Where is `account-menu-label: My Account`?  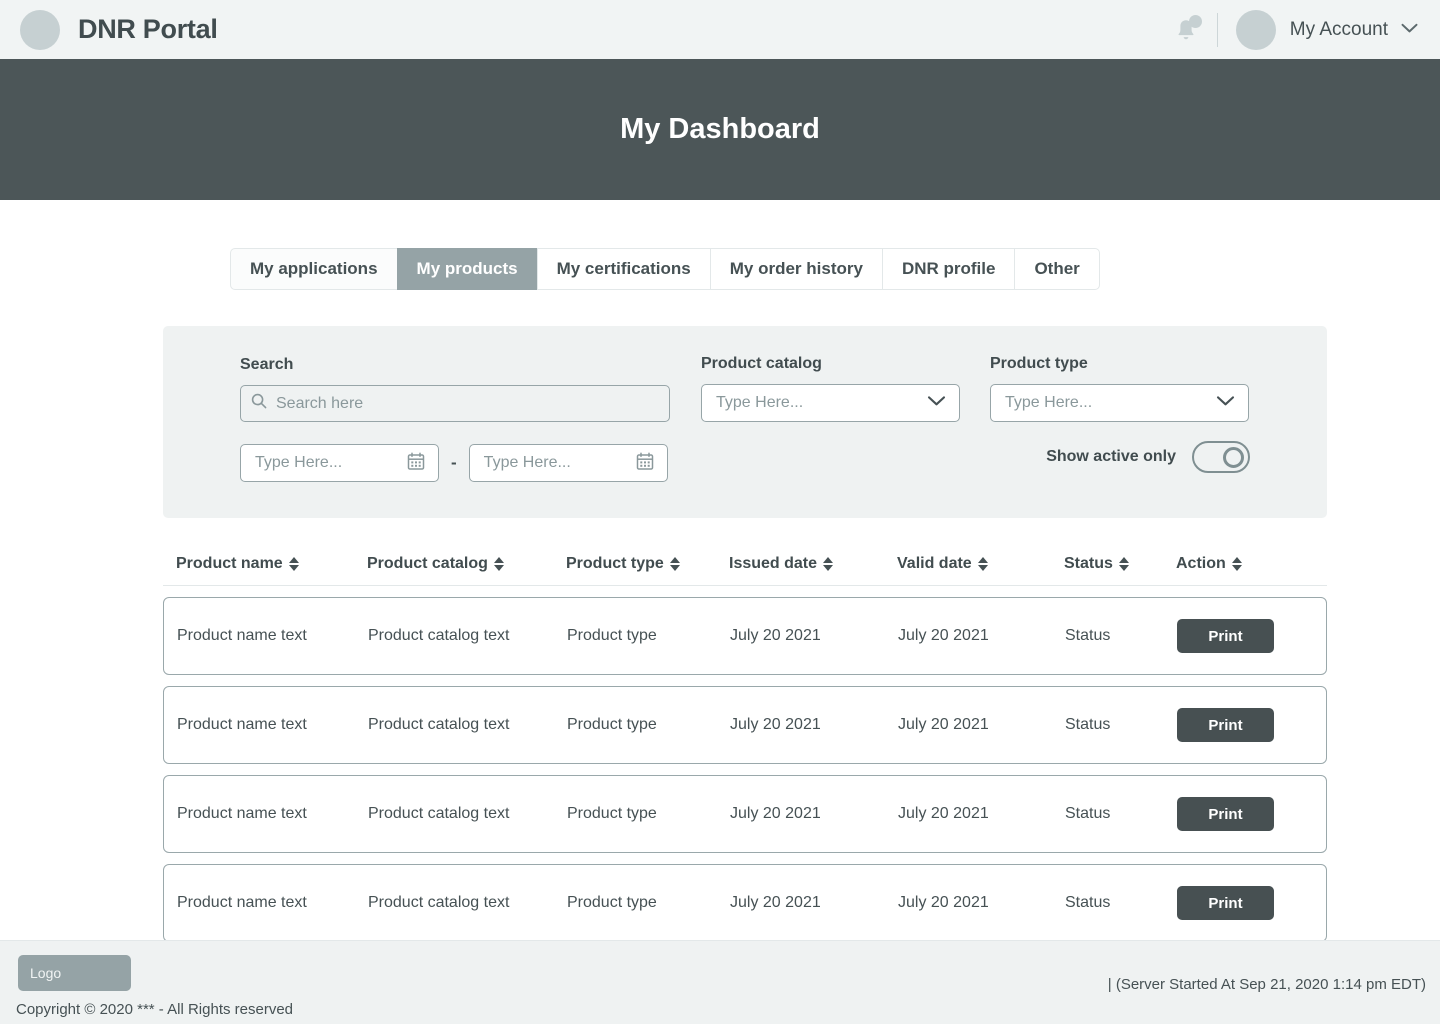 account-menu-label: My Account is located at coordinates (1339, 30).